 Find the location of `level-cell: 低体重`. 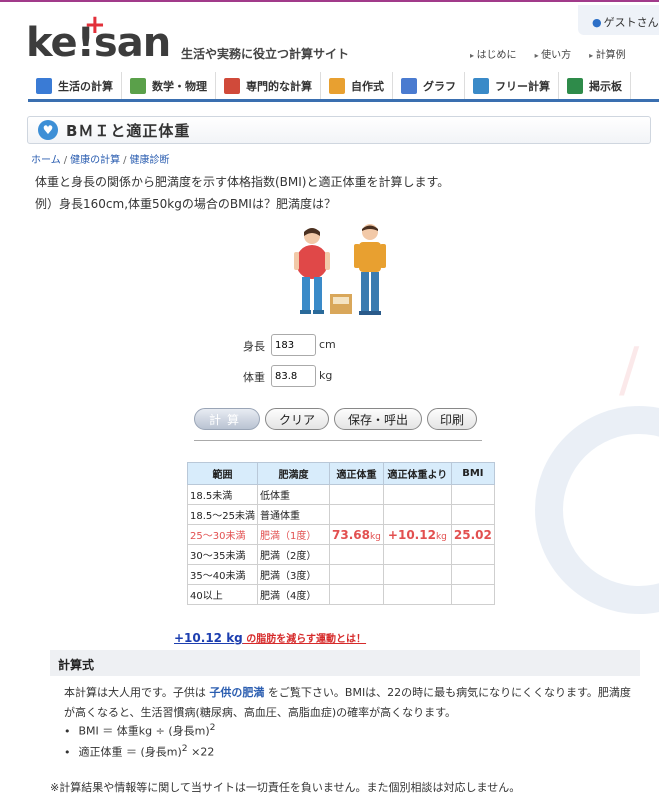

level-cell: 低体重 is located at coordinates (293, 494).